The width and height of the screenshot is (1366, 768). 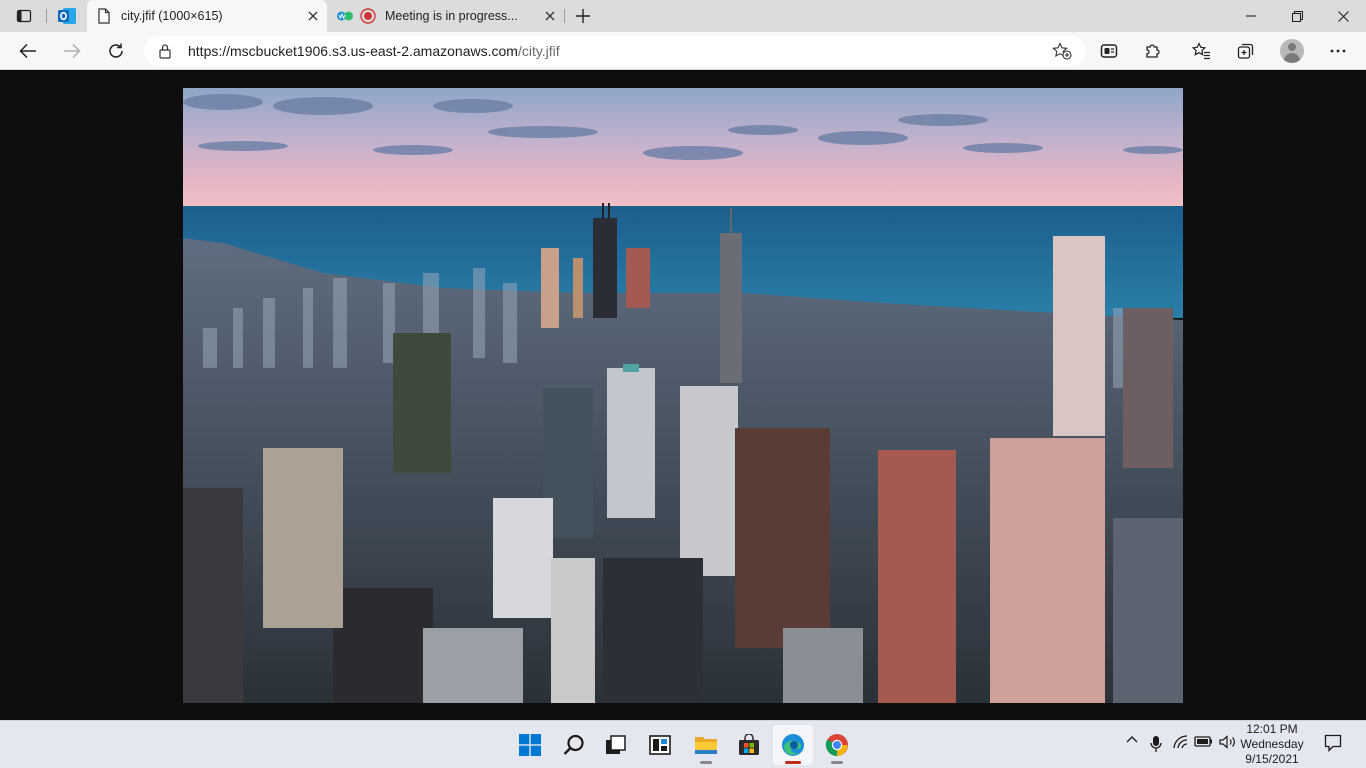 I want to click on tab-actions-button, so click(x=24, y=16).